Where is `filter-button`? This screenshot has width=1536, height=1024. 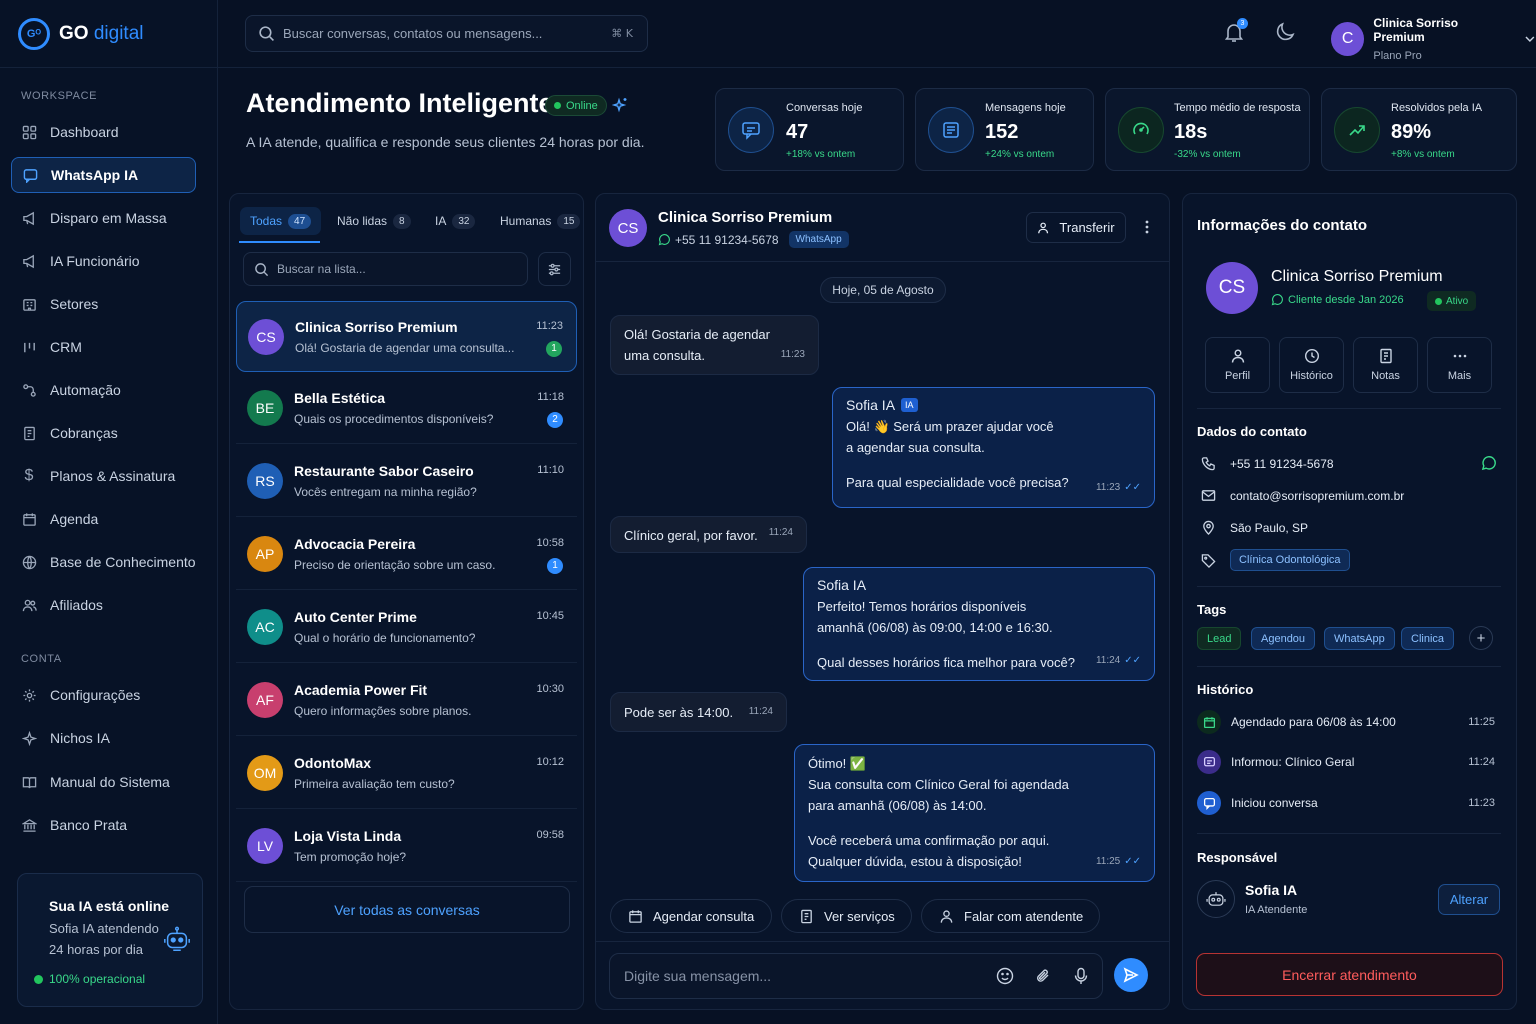 filter-button is located at coordinates (554, 269).